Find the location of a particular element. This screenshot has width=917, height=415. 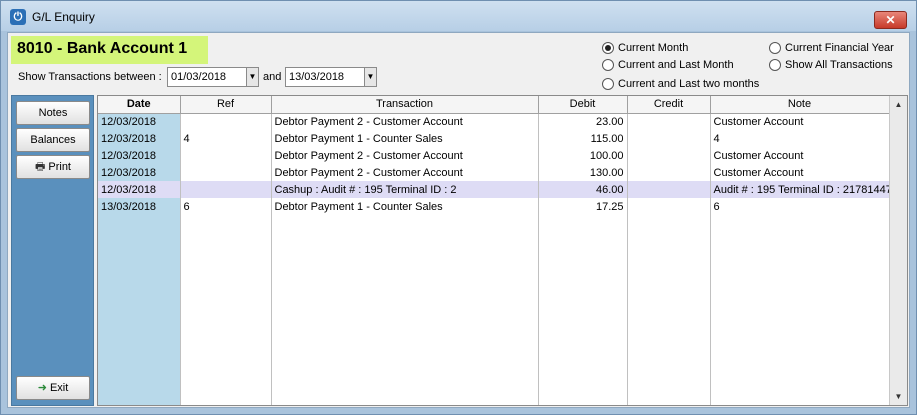

radio-current-financial-year: Current Financial Year is located at coordinates (831, 48).